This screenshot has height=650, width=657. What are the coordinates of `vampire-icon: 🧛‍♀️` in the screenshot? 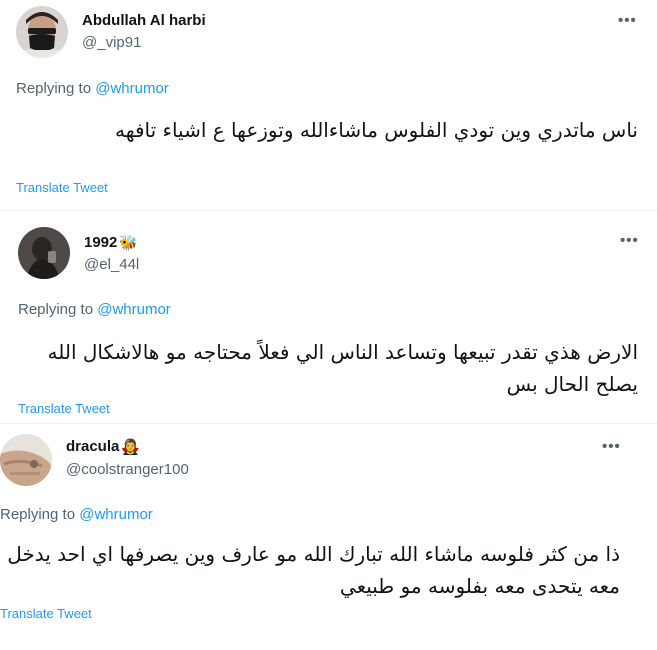 It's located at (131, 447).